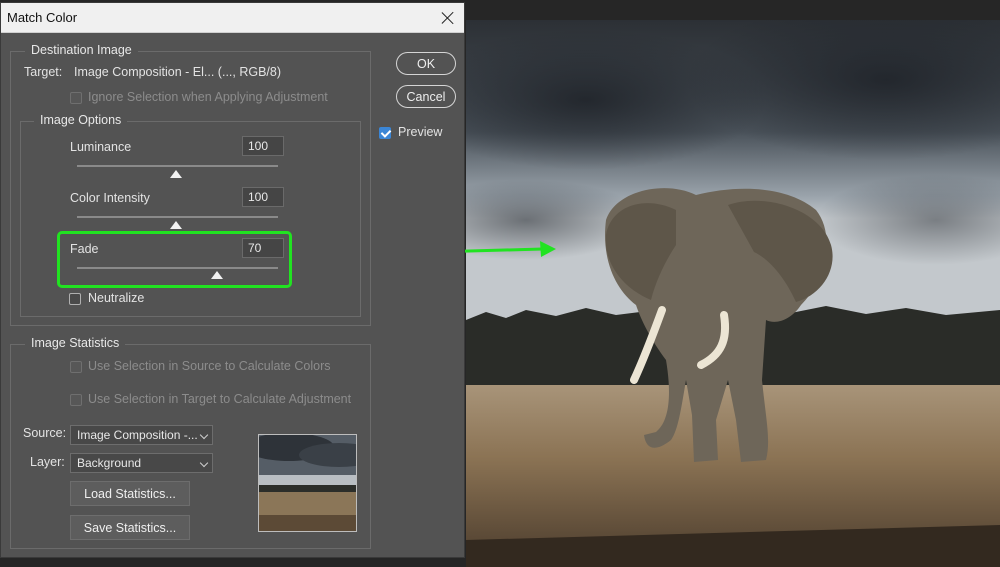  I want to click on dialog-titlebar: Match Color, so click(232, 18).